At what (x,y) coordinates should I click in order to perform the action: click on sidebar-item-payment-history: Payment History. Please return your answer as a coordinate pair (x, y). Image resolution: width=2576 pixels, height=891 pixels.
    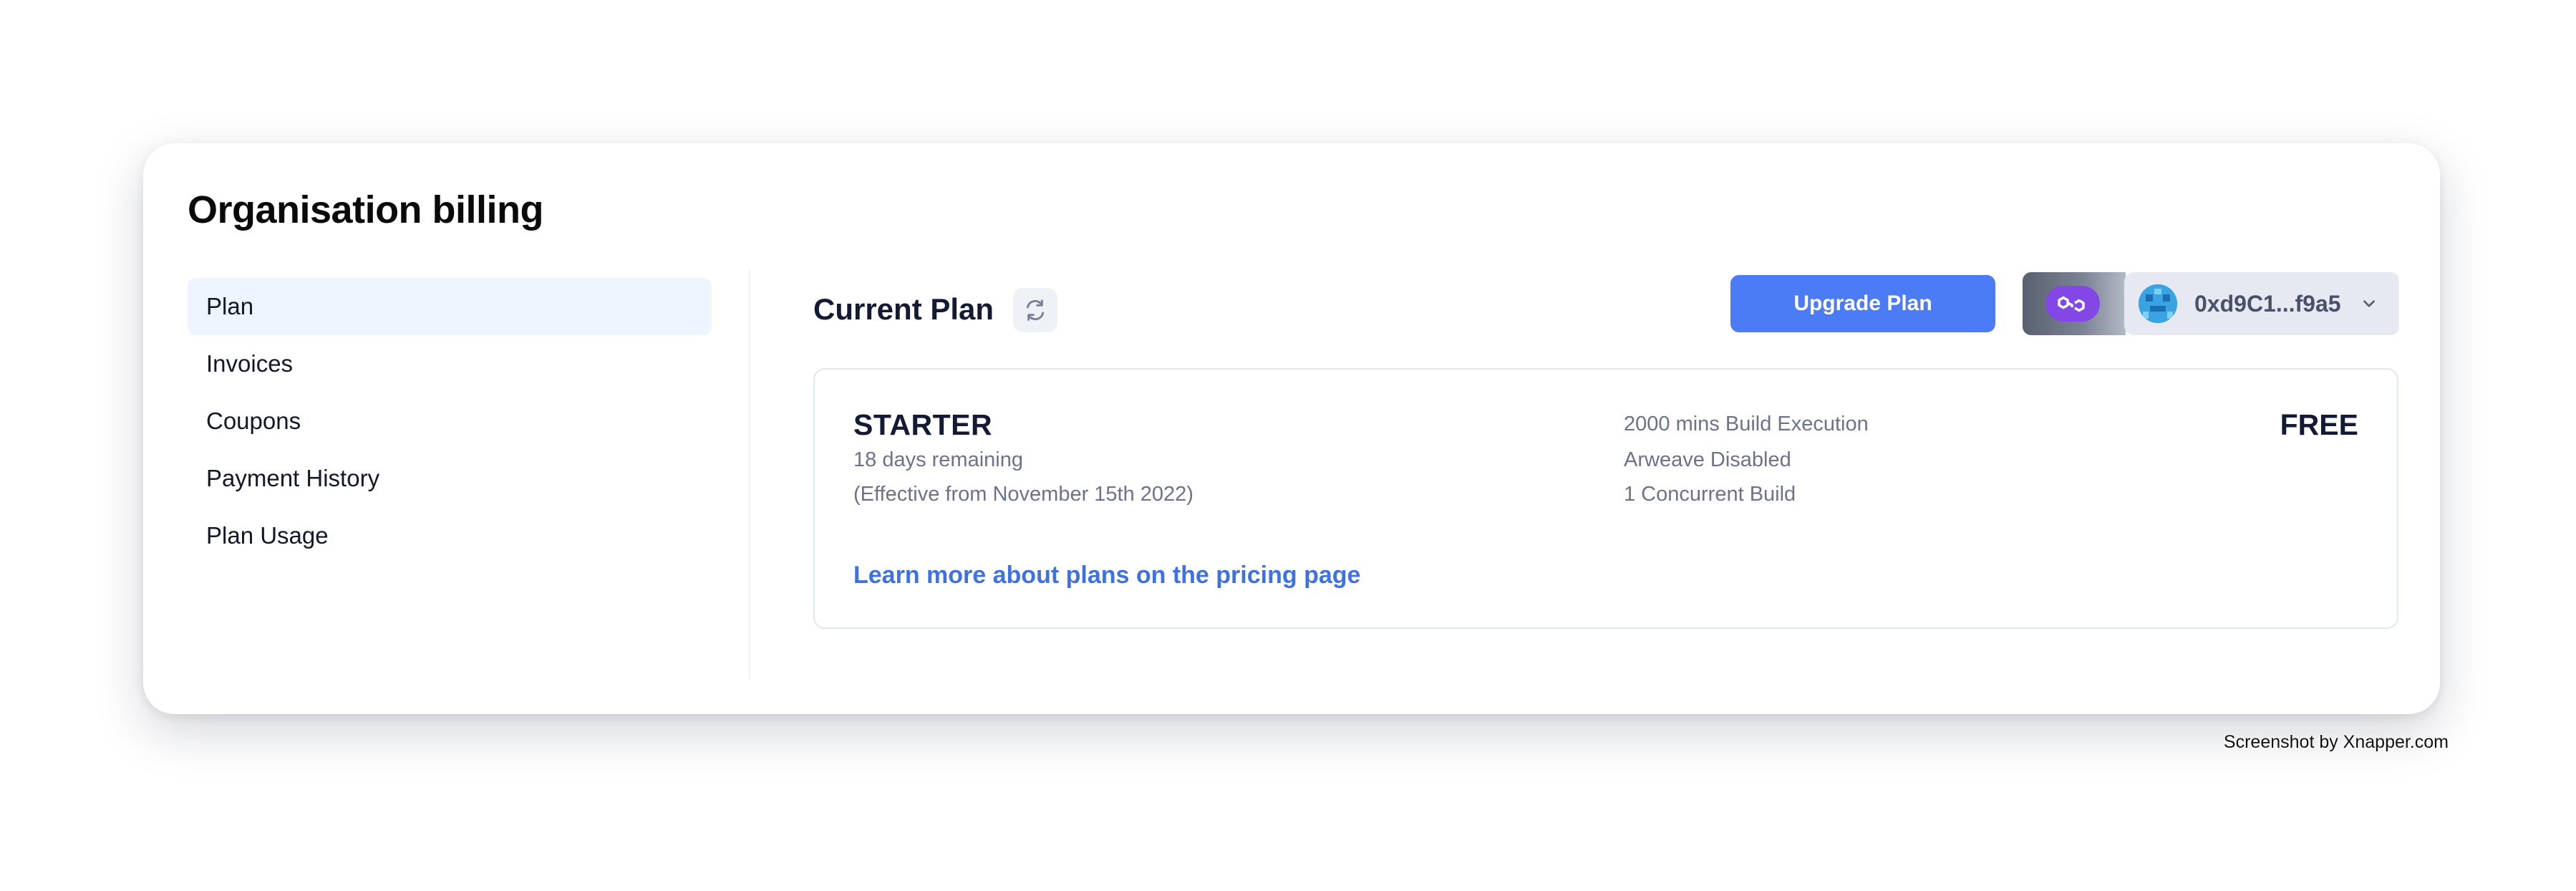
    Looking at the image, I should click on (450, 479).